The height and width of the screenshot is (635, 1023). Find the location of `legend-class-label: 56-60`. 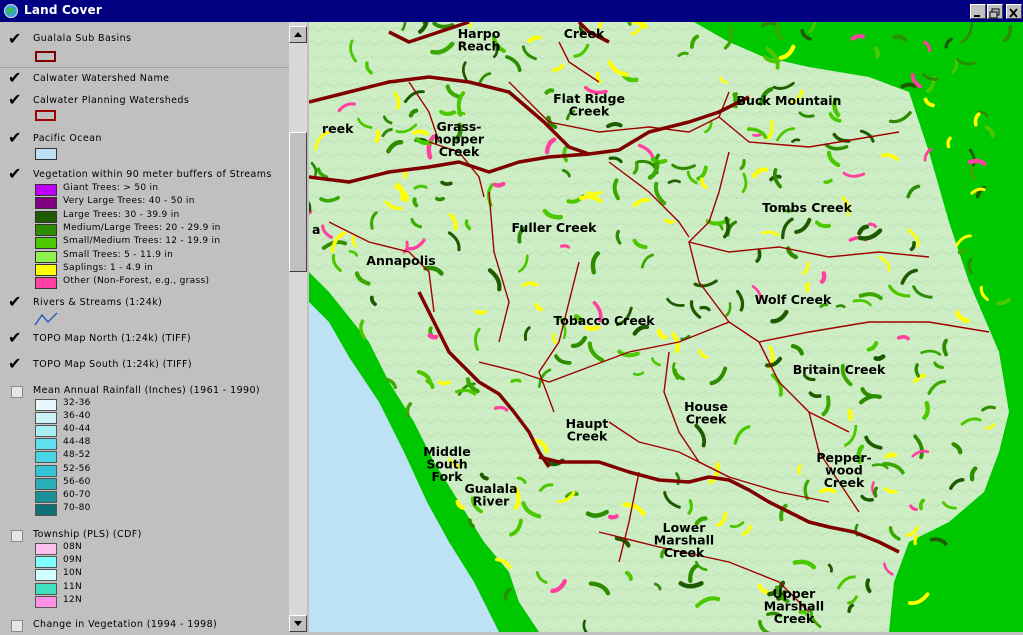

legend-class-label: 56-60 is located at coordinates (77, 481).